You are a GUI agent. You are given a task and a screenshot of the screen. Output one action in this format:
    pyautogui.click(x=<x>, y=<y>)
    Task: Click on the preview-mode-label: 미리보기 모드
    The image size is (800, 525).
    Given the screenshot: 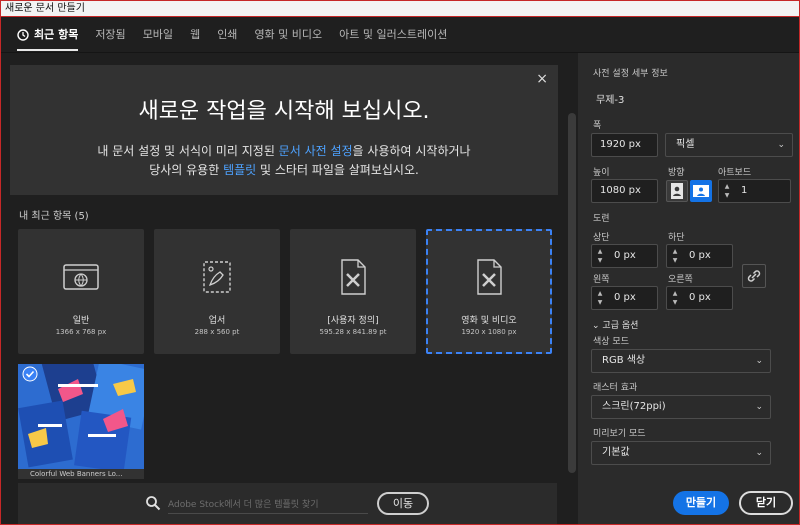 What is the action you would take?
    pyautogui.click(x=619, y=434)
    